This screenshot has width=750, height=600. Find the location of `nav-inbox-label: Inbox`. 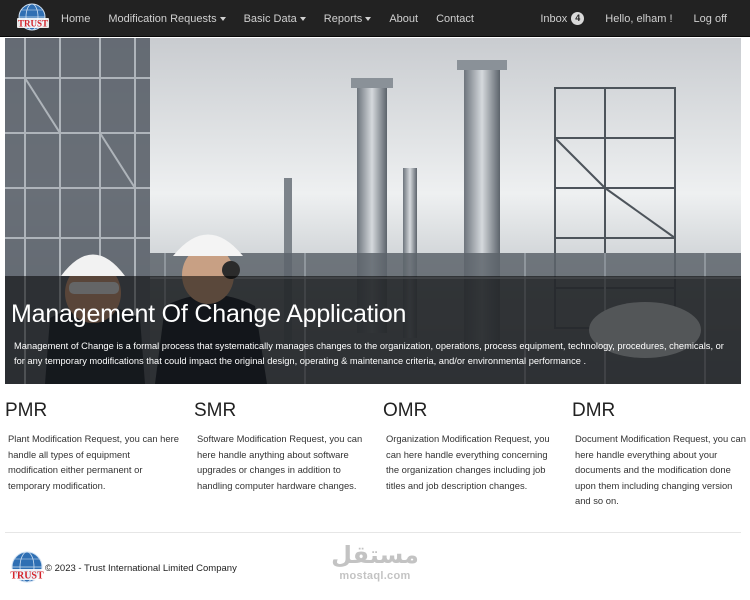

nav-inbox-label: Inbox is located at coordinates (554, 18).